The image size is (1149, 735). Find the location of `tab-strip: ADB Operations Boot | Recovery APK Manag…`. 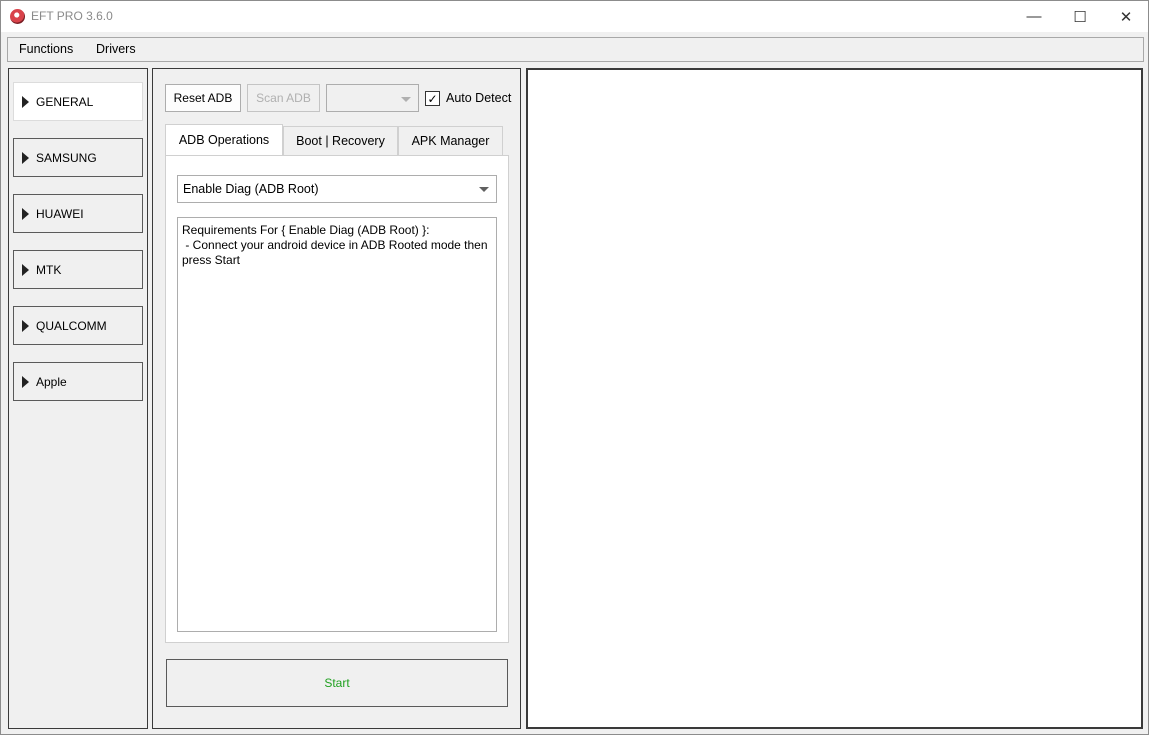

tab-strip: ADB Operations Boot | Recovery APK Manag… is located at coordinates (337, 141).